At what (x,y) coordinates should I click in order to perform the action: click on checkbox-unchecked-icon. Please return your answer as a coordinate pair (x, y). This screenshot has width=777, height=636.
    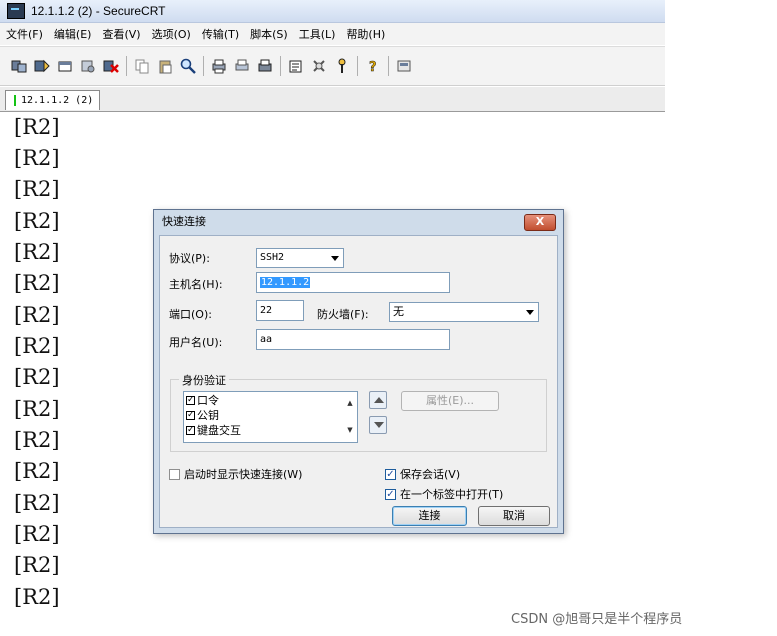
    Looking at the image, I should click on (174, 474).